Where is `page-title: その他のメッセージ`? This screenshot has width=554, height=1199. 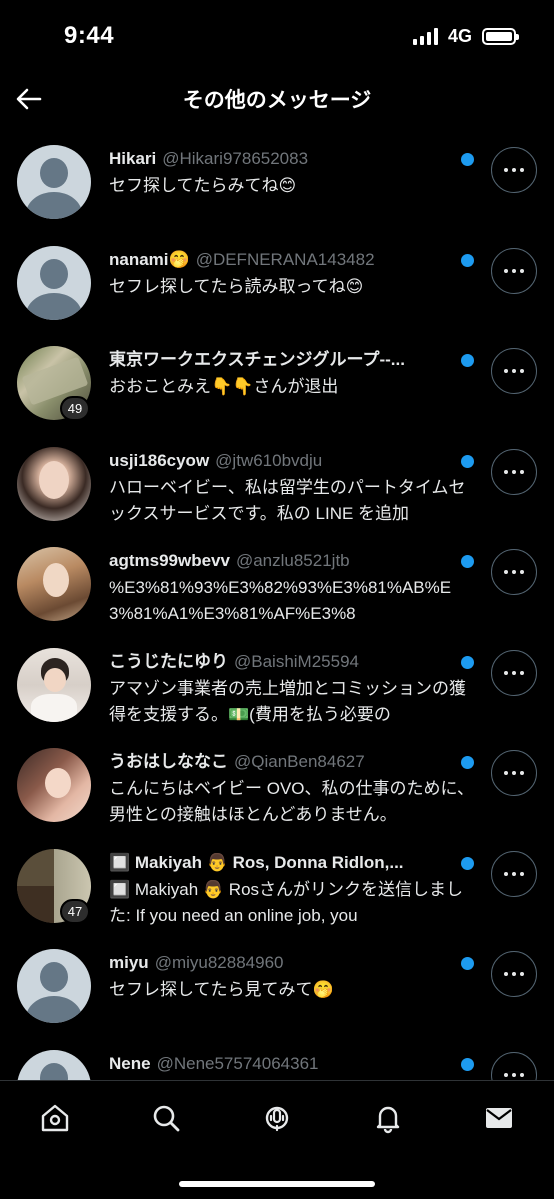 page-title: その他のメッセージ is located at coordinates (277, 100).